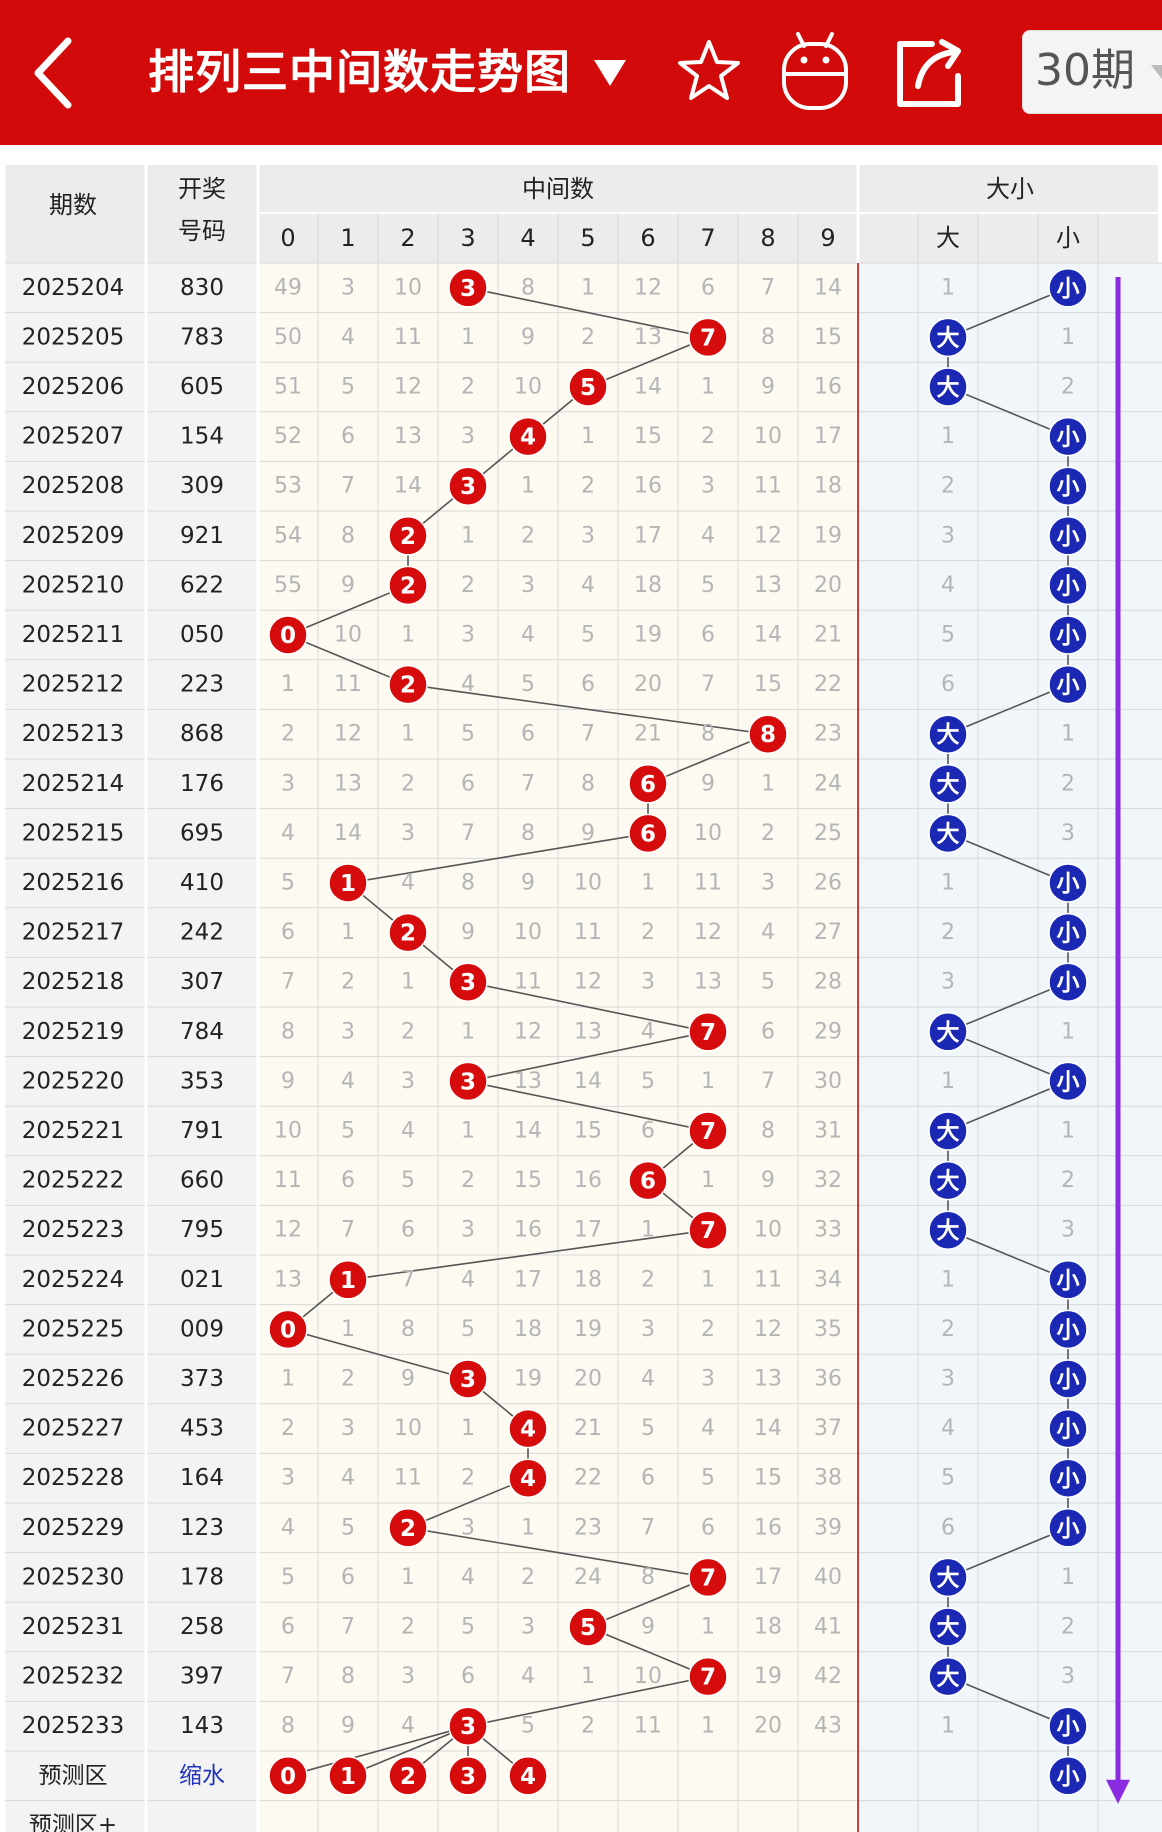 The image size is (1162, 1832). What do you see at coordinates (768, 734) in the screenshot?
I see `middle-number-ball: 8` at bounding box center [768, 734].